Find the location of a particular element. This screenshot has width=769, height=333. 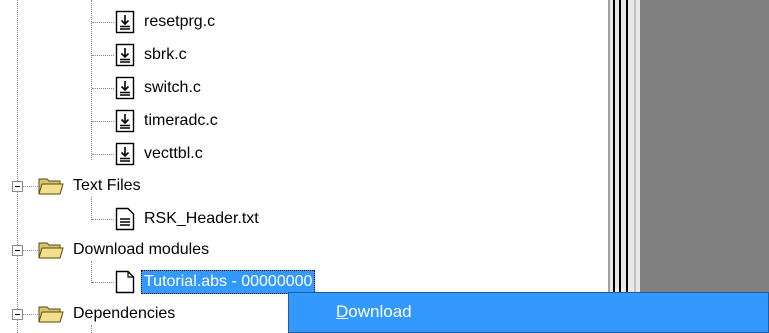

tree-item-timeradc: timeradc.c is located at coordinates (168, 121).